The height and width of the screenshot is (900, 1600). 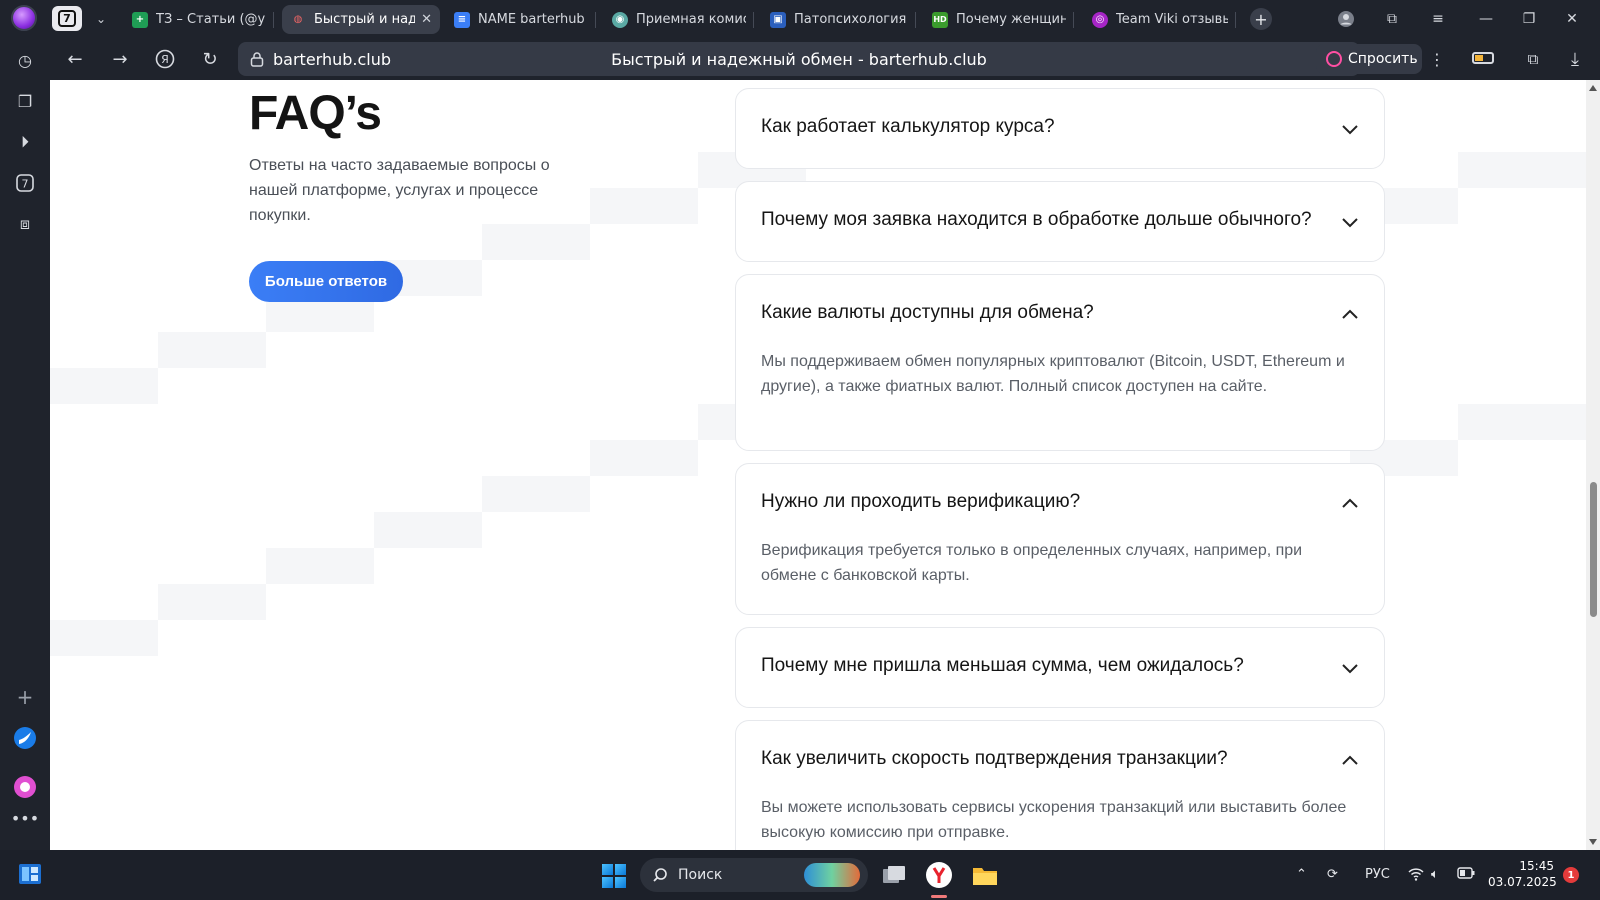 What do you see at coordinates (908, 126) in the screenshot?
I see `faq-question: Как работает калькулятор курса?` at bounding box center [908, 126].